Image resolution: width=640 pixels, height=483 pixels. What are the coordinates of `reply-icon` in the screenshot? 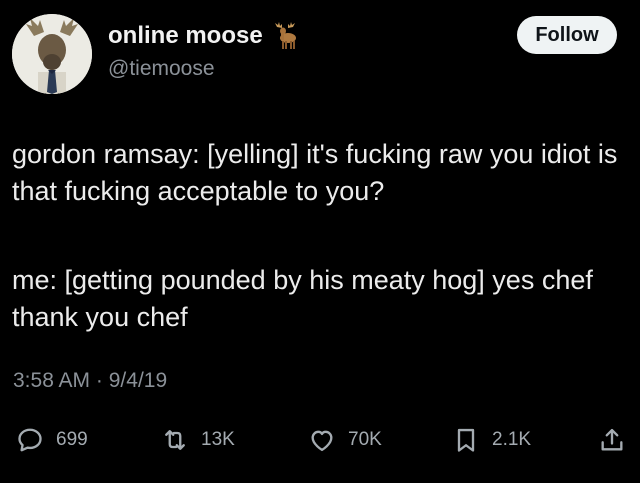 It's located at (30, 440).